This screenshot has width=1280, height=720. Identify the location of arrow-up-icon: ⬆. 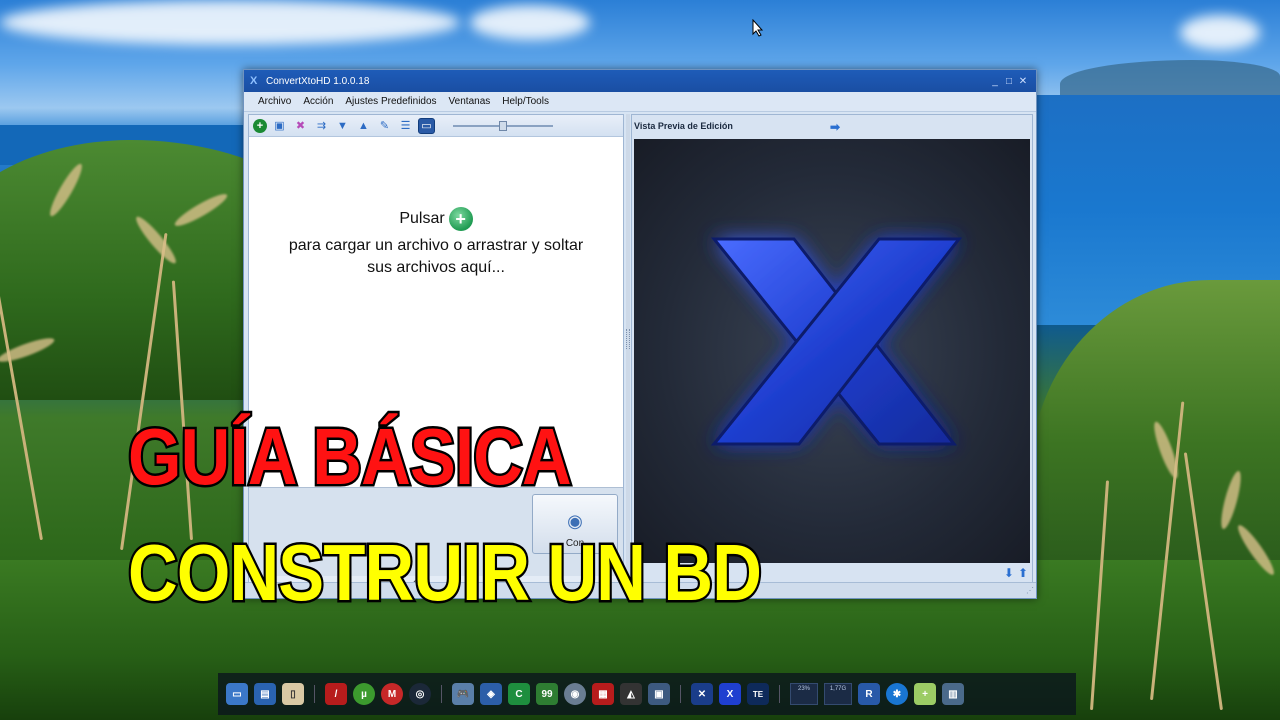
(1023, 573).